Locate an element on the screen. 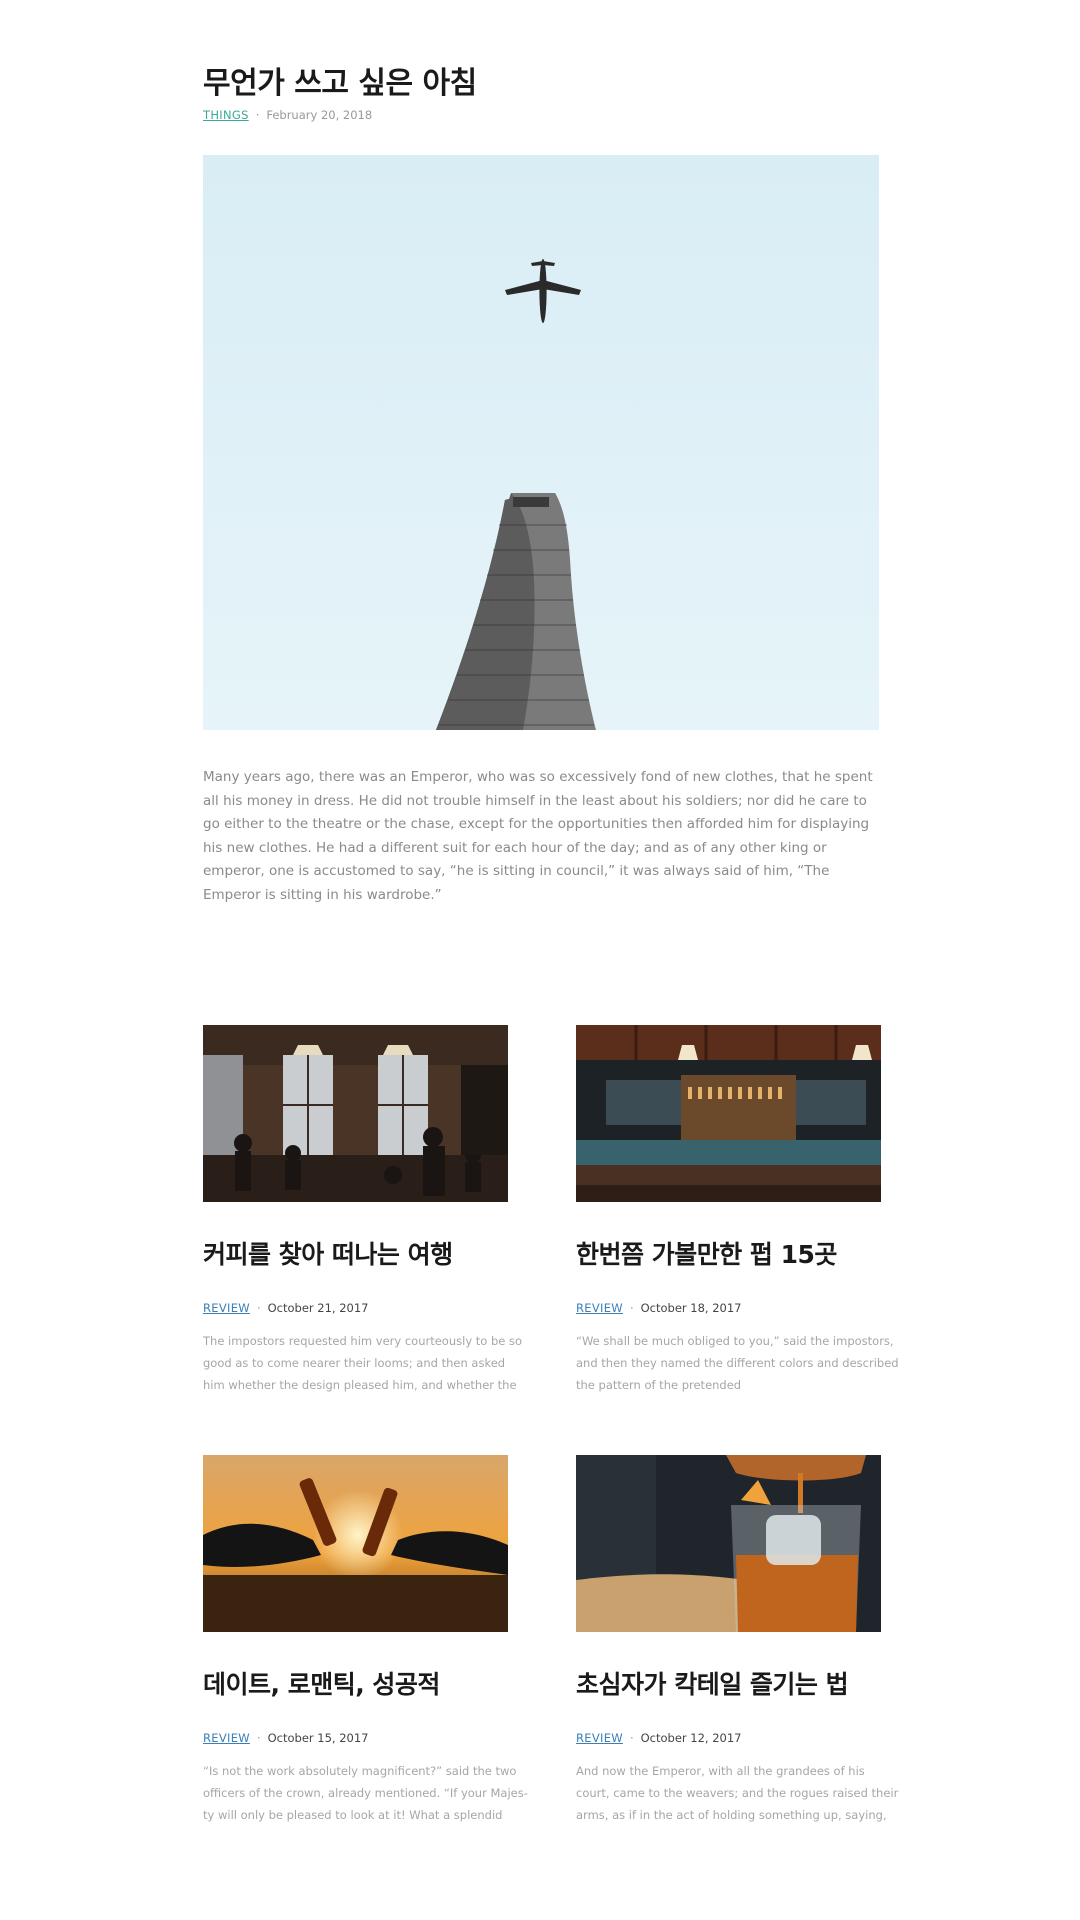  post-date: October 18, 2017 is located at coordinates (691, 1308).